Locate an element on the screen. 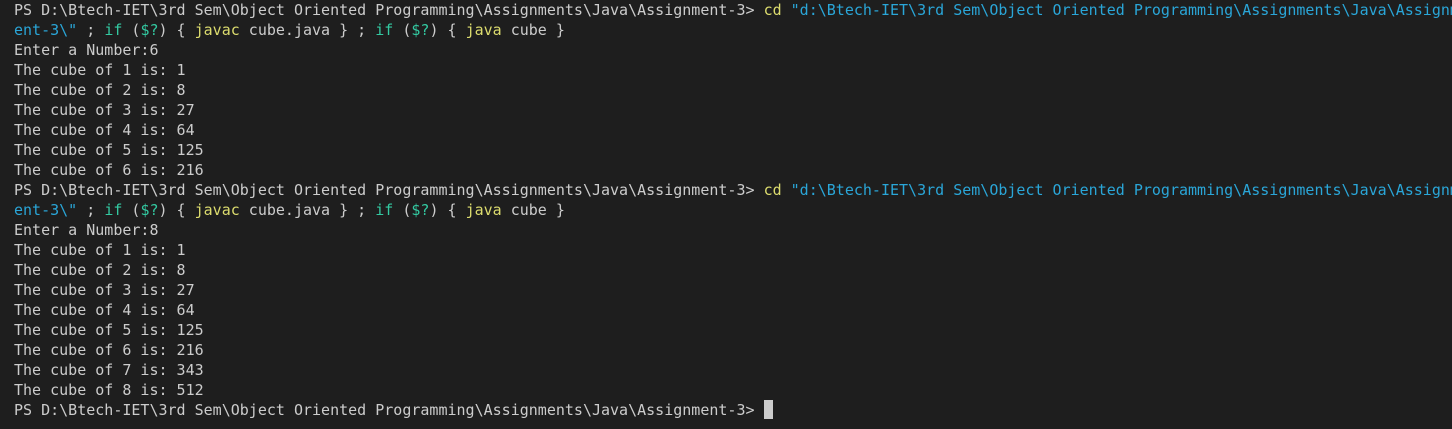 Image resolution: width=1452 pixels, height=429 pixels. output-line: The cube of 7 is: 343 is located at coordinates (109, 370).